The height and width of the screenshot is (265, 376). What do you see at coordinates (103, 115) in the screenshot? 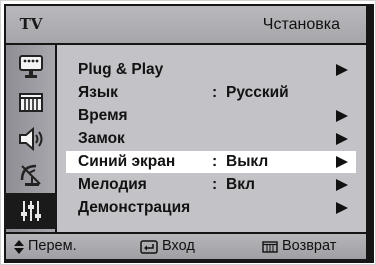
I see `menu-item-label: Время` at bounding box center [103, 115].